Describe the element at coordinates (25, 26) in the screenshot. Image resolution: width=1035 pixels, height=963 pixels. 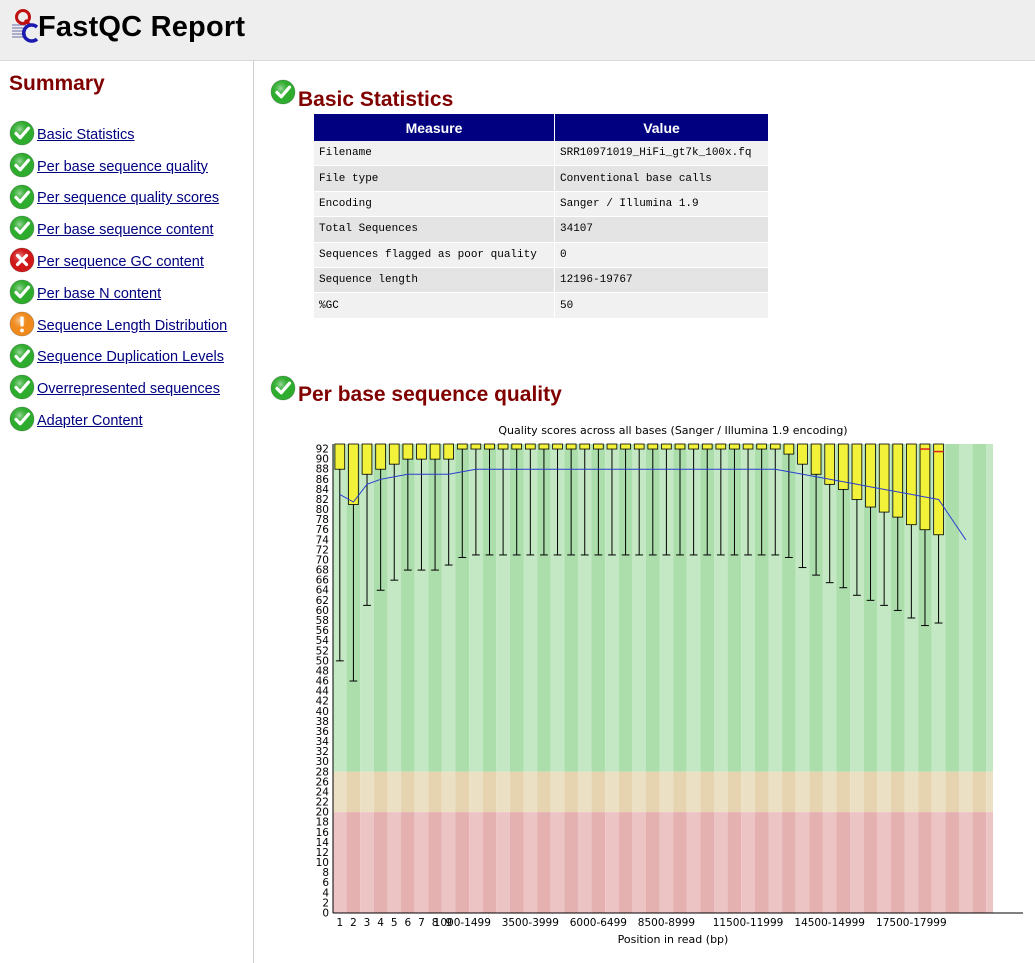
I see `fastqc-logo-icon` at that location.